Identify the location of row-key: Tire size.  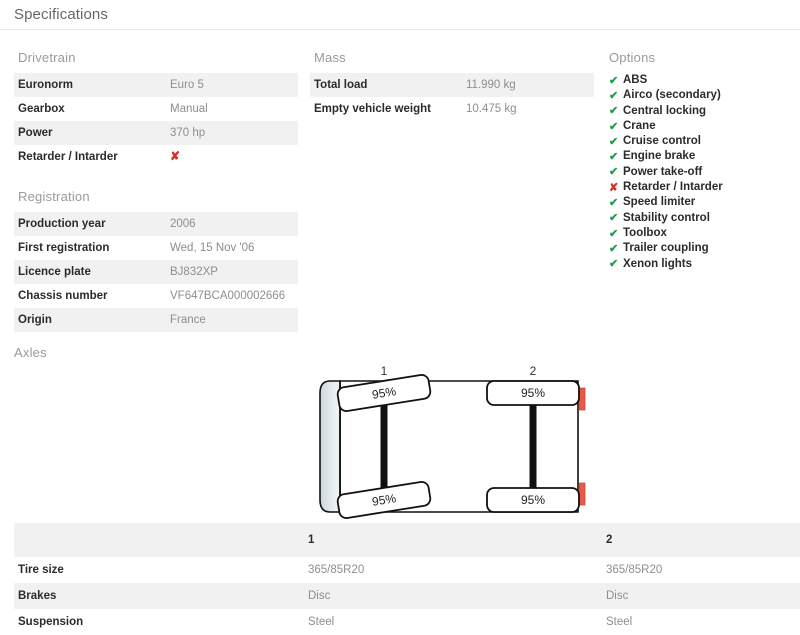
(41, 570).